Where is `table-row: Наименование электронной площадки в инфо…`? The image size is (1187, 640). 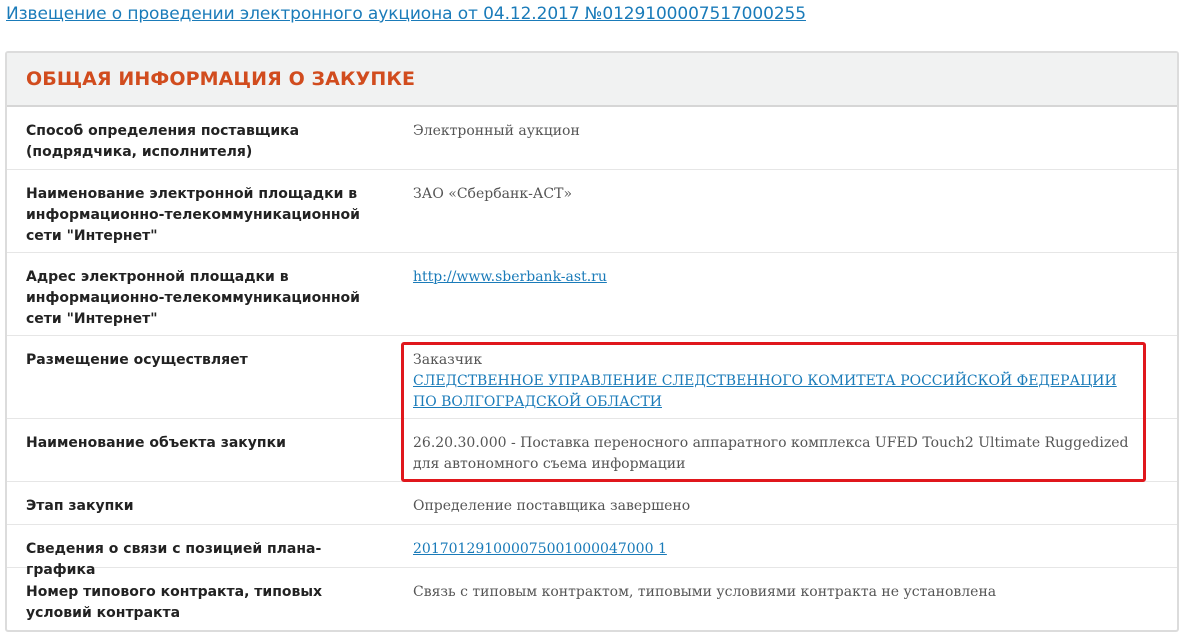 table-row: Наименование электронной площадки в инфо… is located at coordinates (592, 211).